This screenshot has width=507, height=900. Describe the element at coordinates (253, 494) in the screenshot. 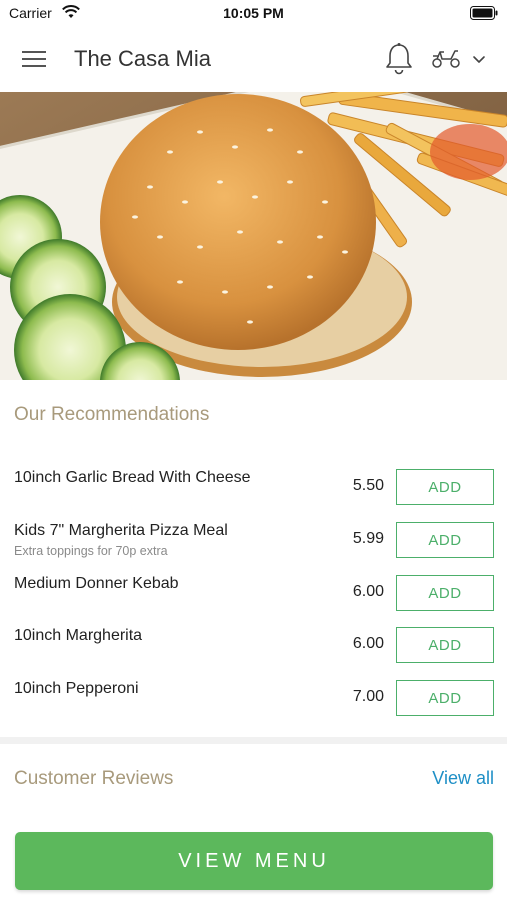

I see `list-item: 10inch Garlic Bread With Cheese 5.50 ADD` at that location.